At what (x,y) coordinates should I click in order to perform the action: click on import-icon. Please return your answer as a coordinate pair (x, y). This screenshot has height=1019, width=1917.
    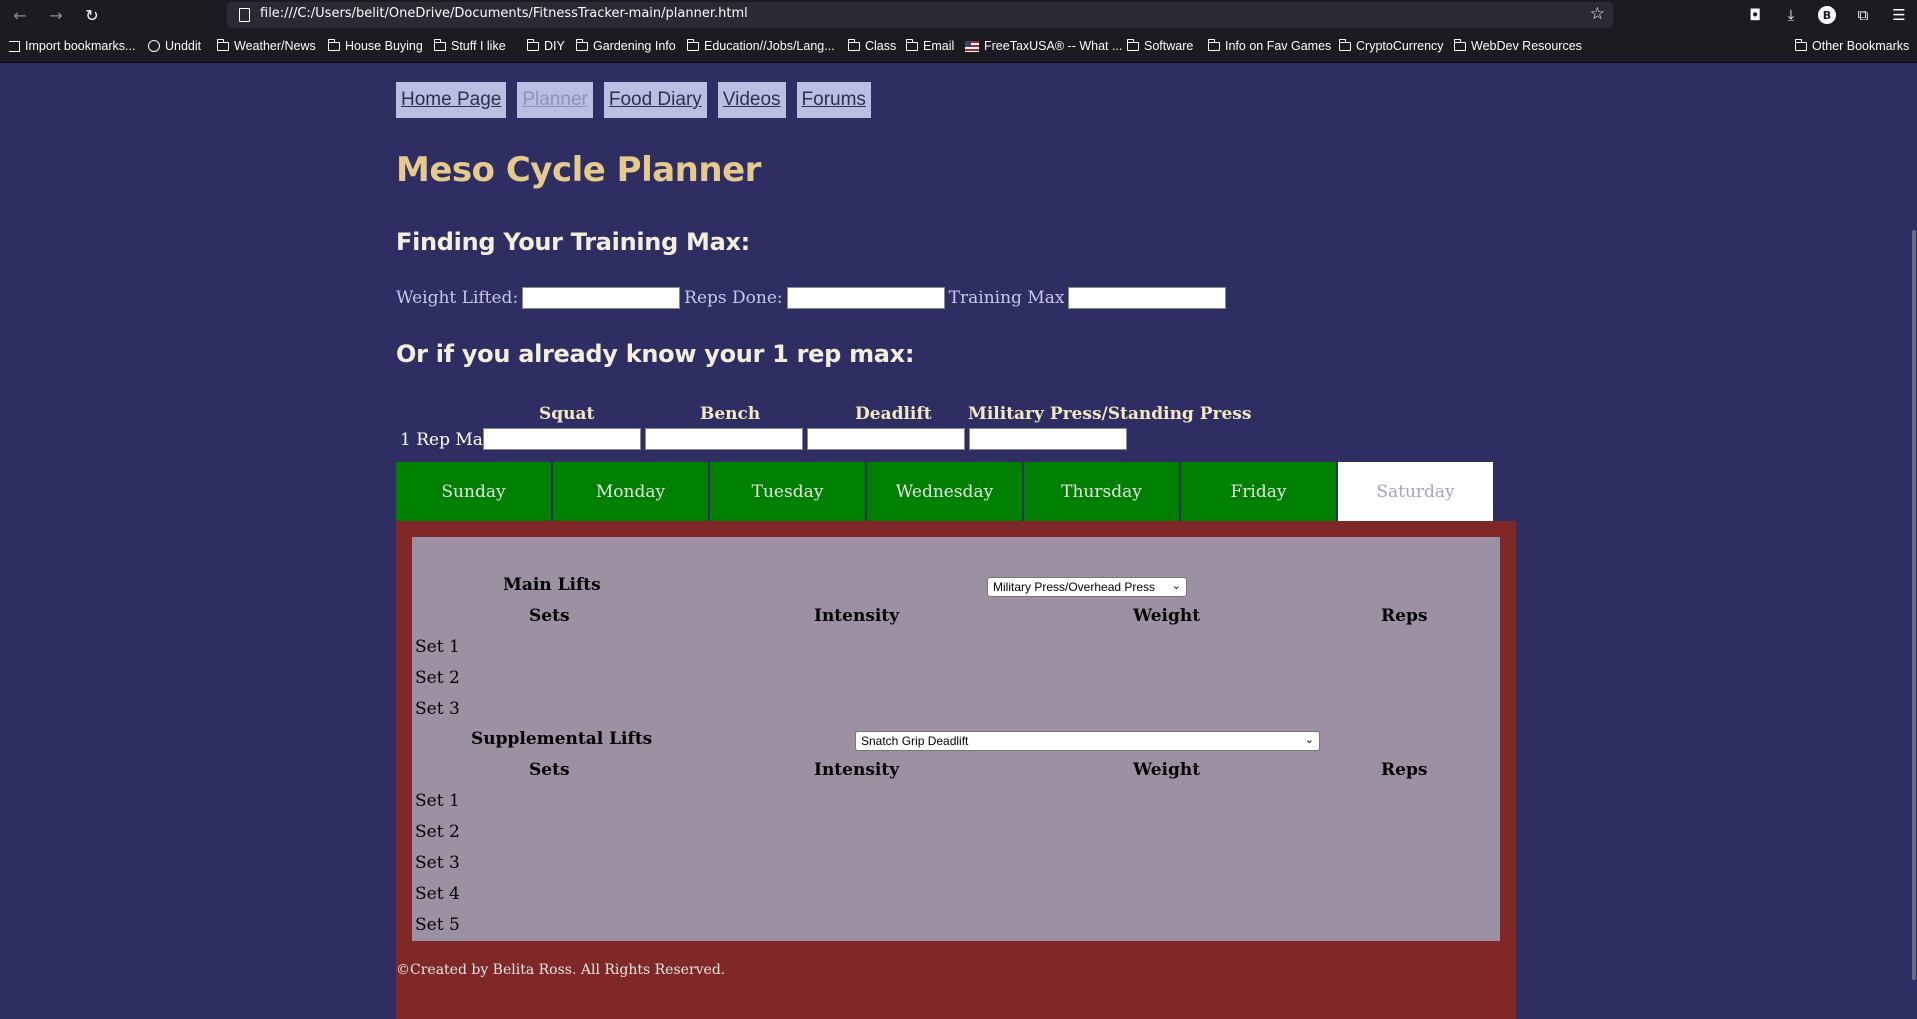
    Looking at the image, I should click on (14, 46).